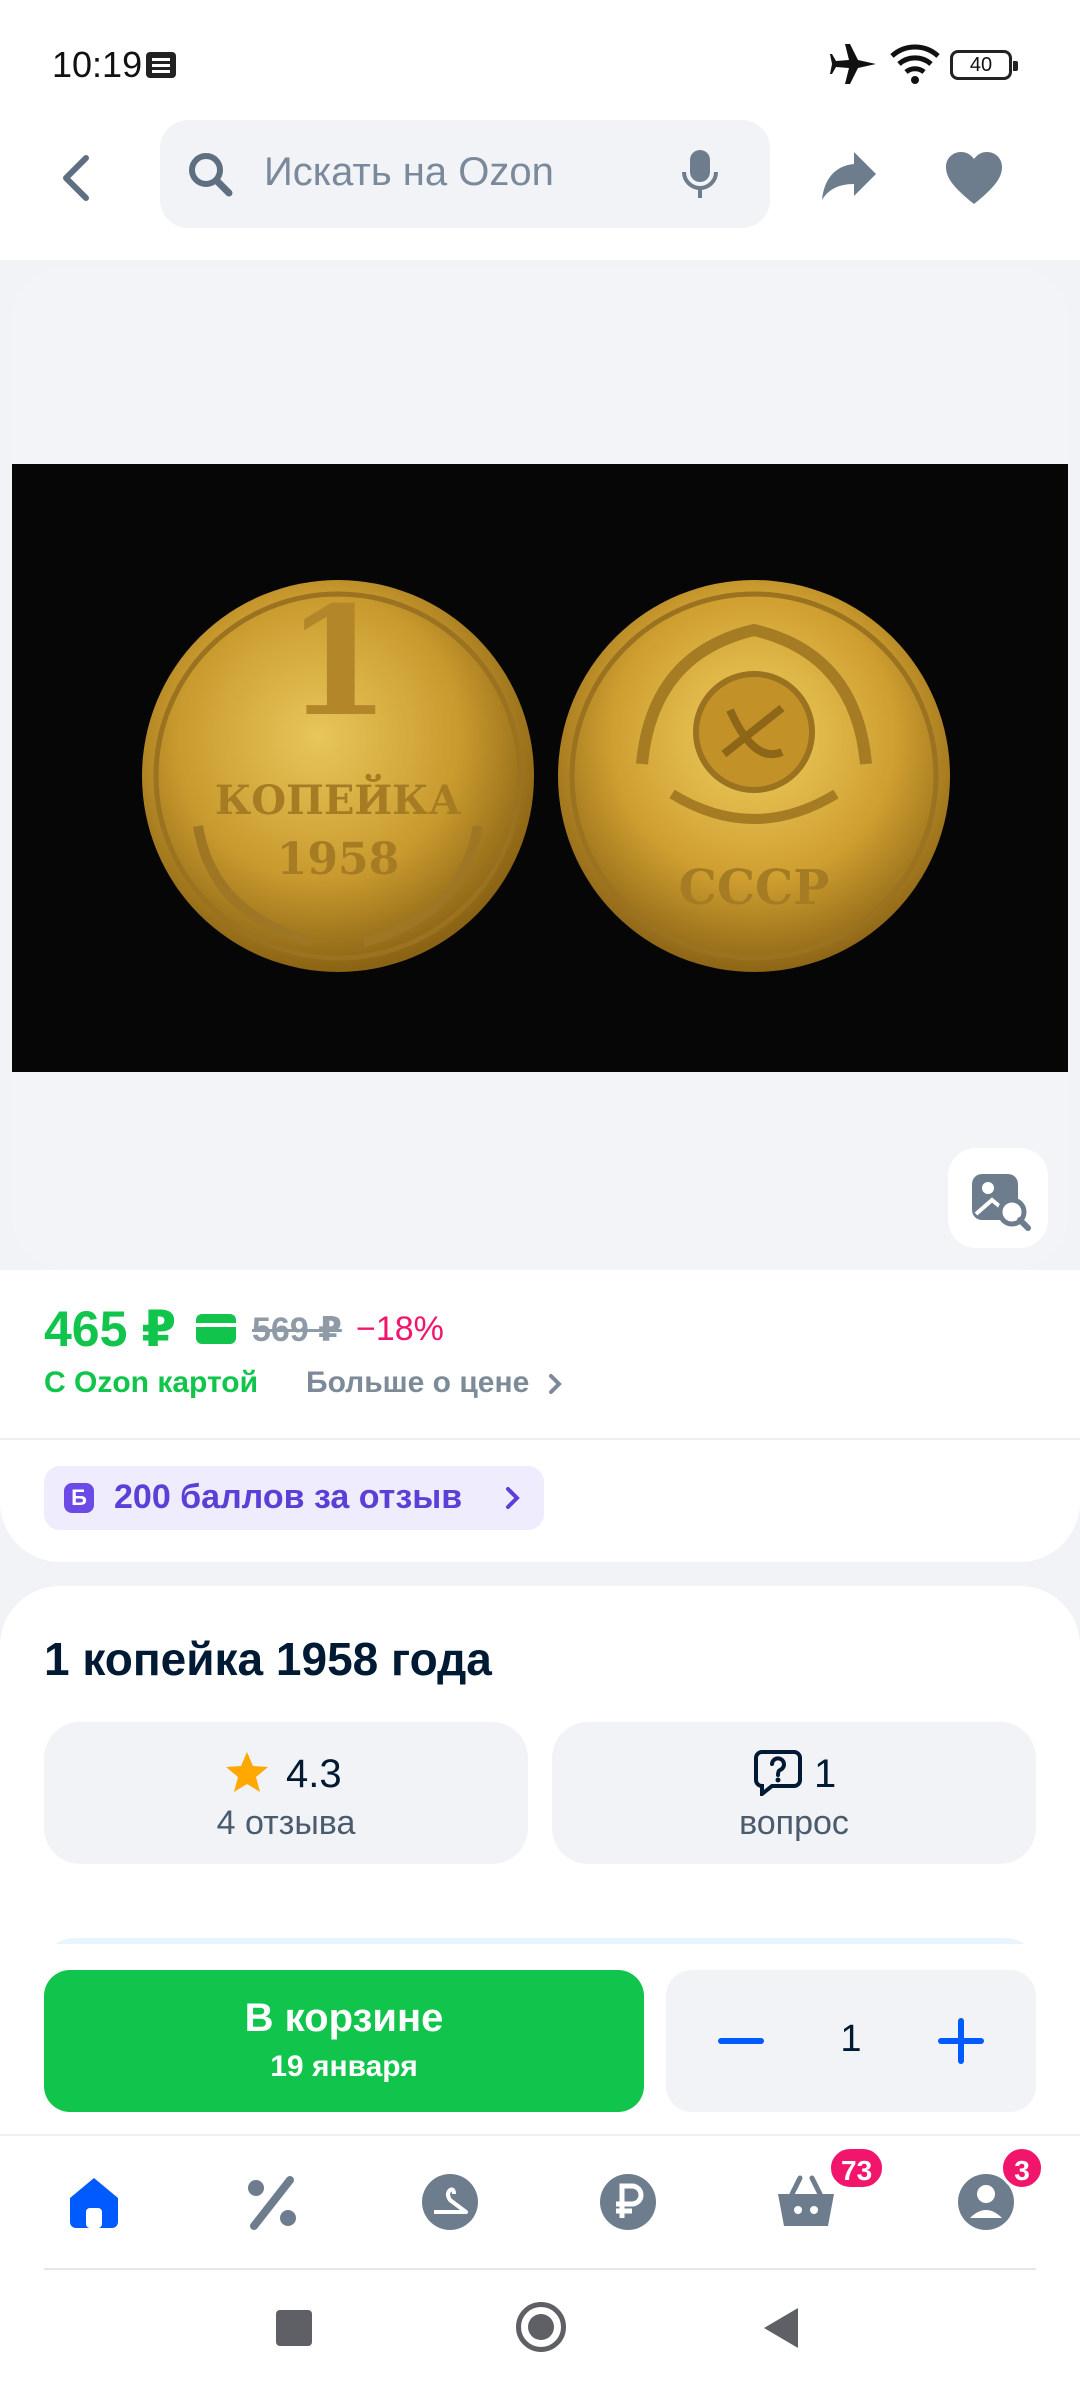 The width and height of the screenshot is (1080, 2400). Describe the element at coordinates (540, 60) in the screenshot. I see `status-bar: 10:19 40` at that location.